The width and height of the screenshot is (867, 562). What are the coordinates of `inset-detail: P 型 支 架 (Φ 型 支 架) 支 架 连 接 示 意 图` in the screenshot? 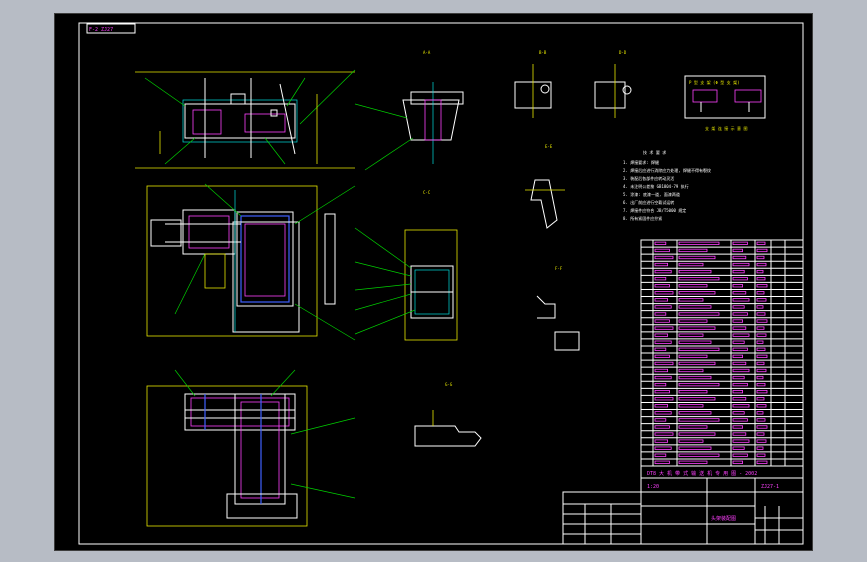 It's located at (725, 103).